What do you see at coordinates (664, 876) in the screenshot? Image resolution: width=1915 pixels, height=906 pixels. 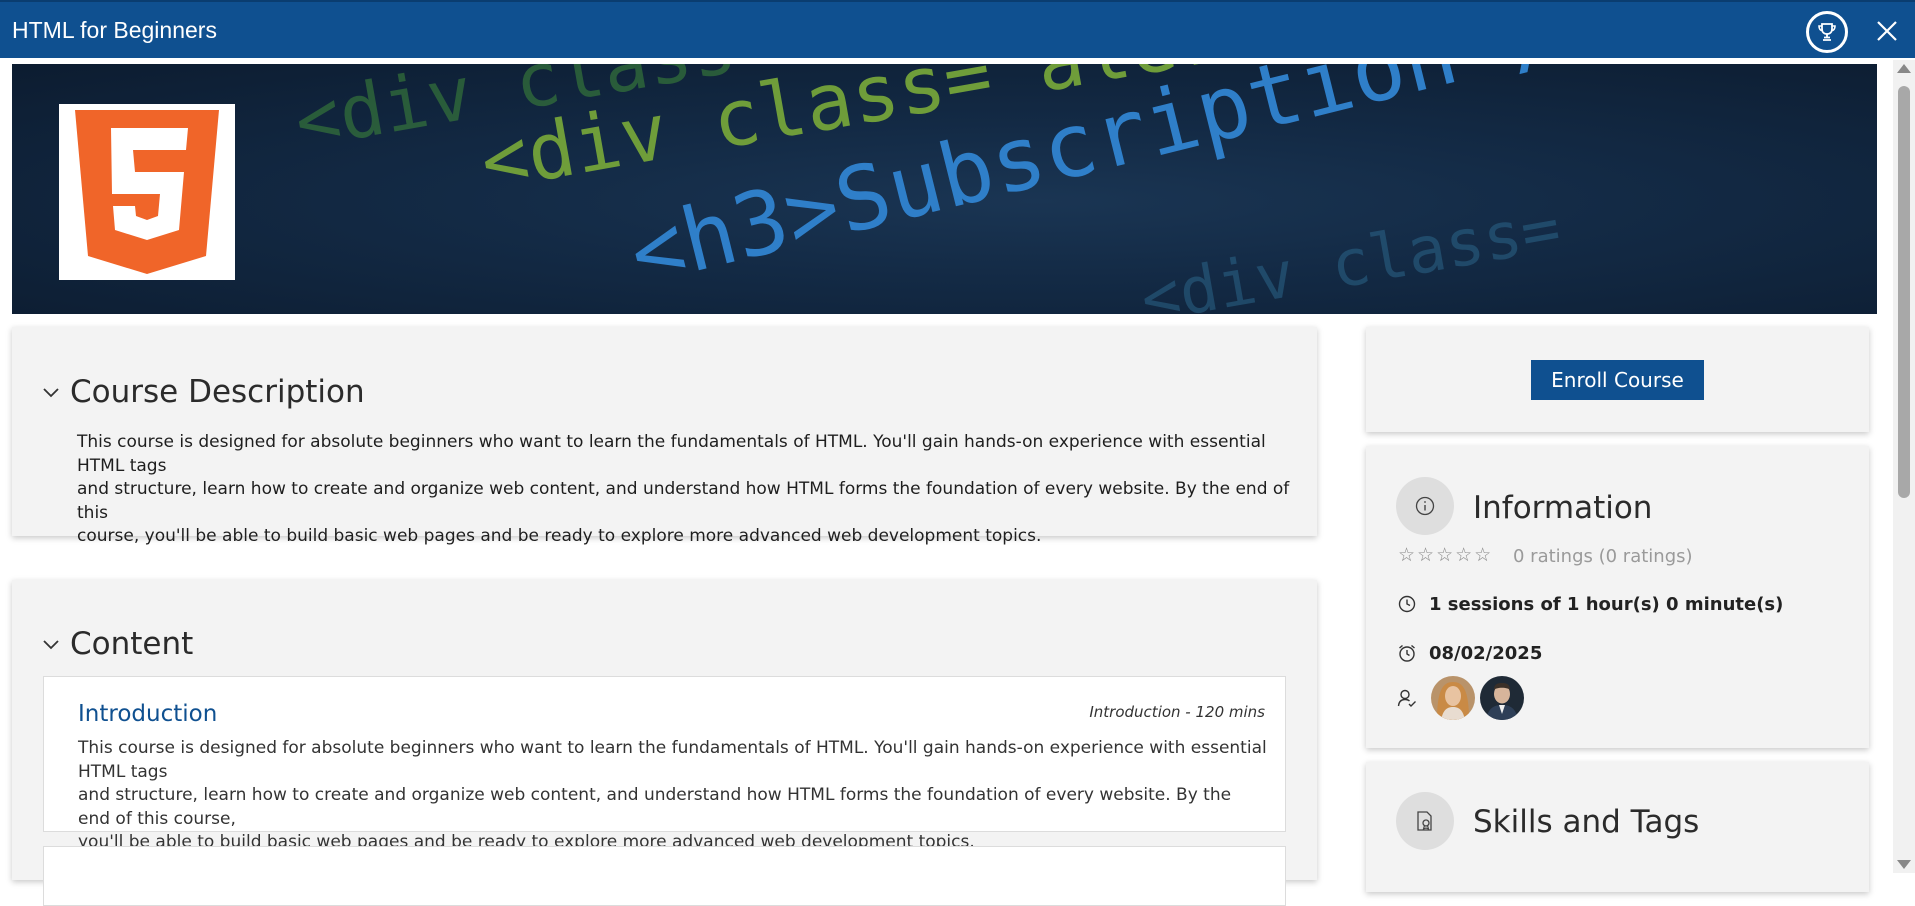 I see `lesson-card` at bounding box center [664, 876].